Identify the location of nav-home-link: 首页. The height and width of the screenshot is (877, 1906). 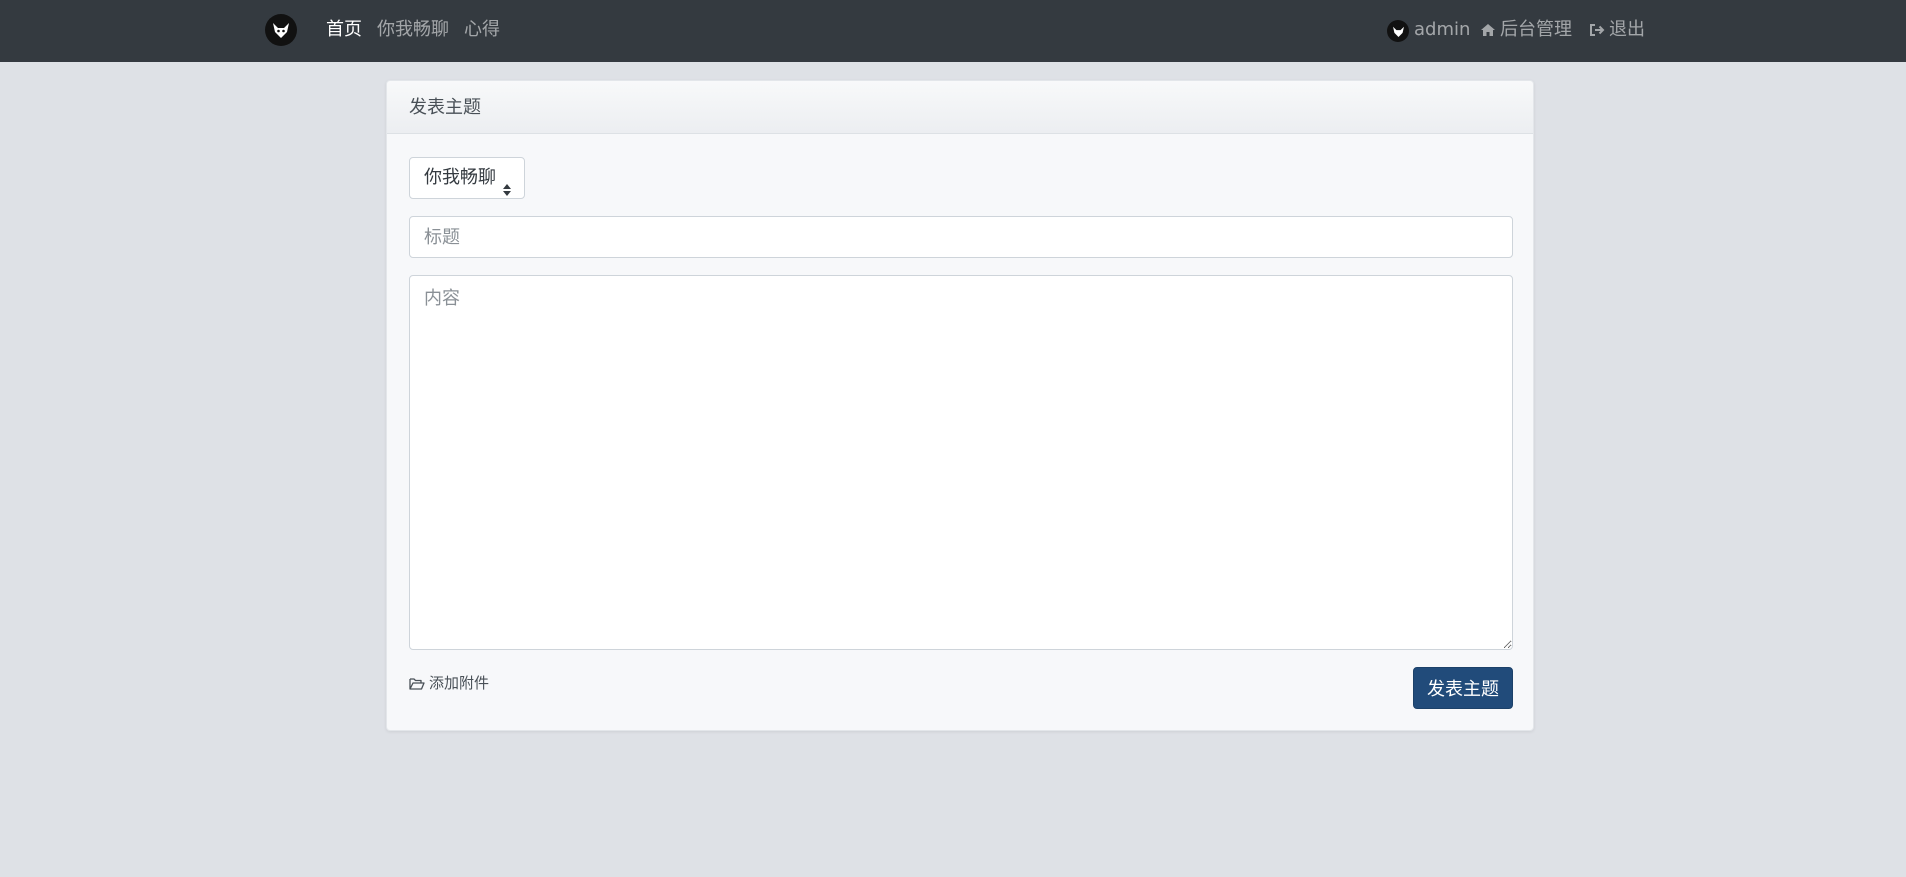
(344, 30).